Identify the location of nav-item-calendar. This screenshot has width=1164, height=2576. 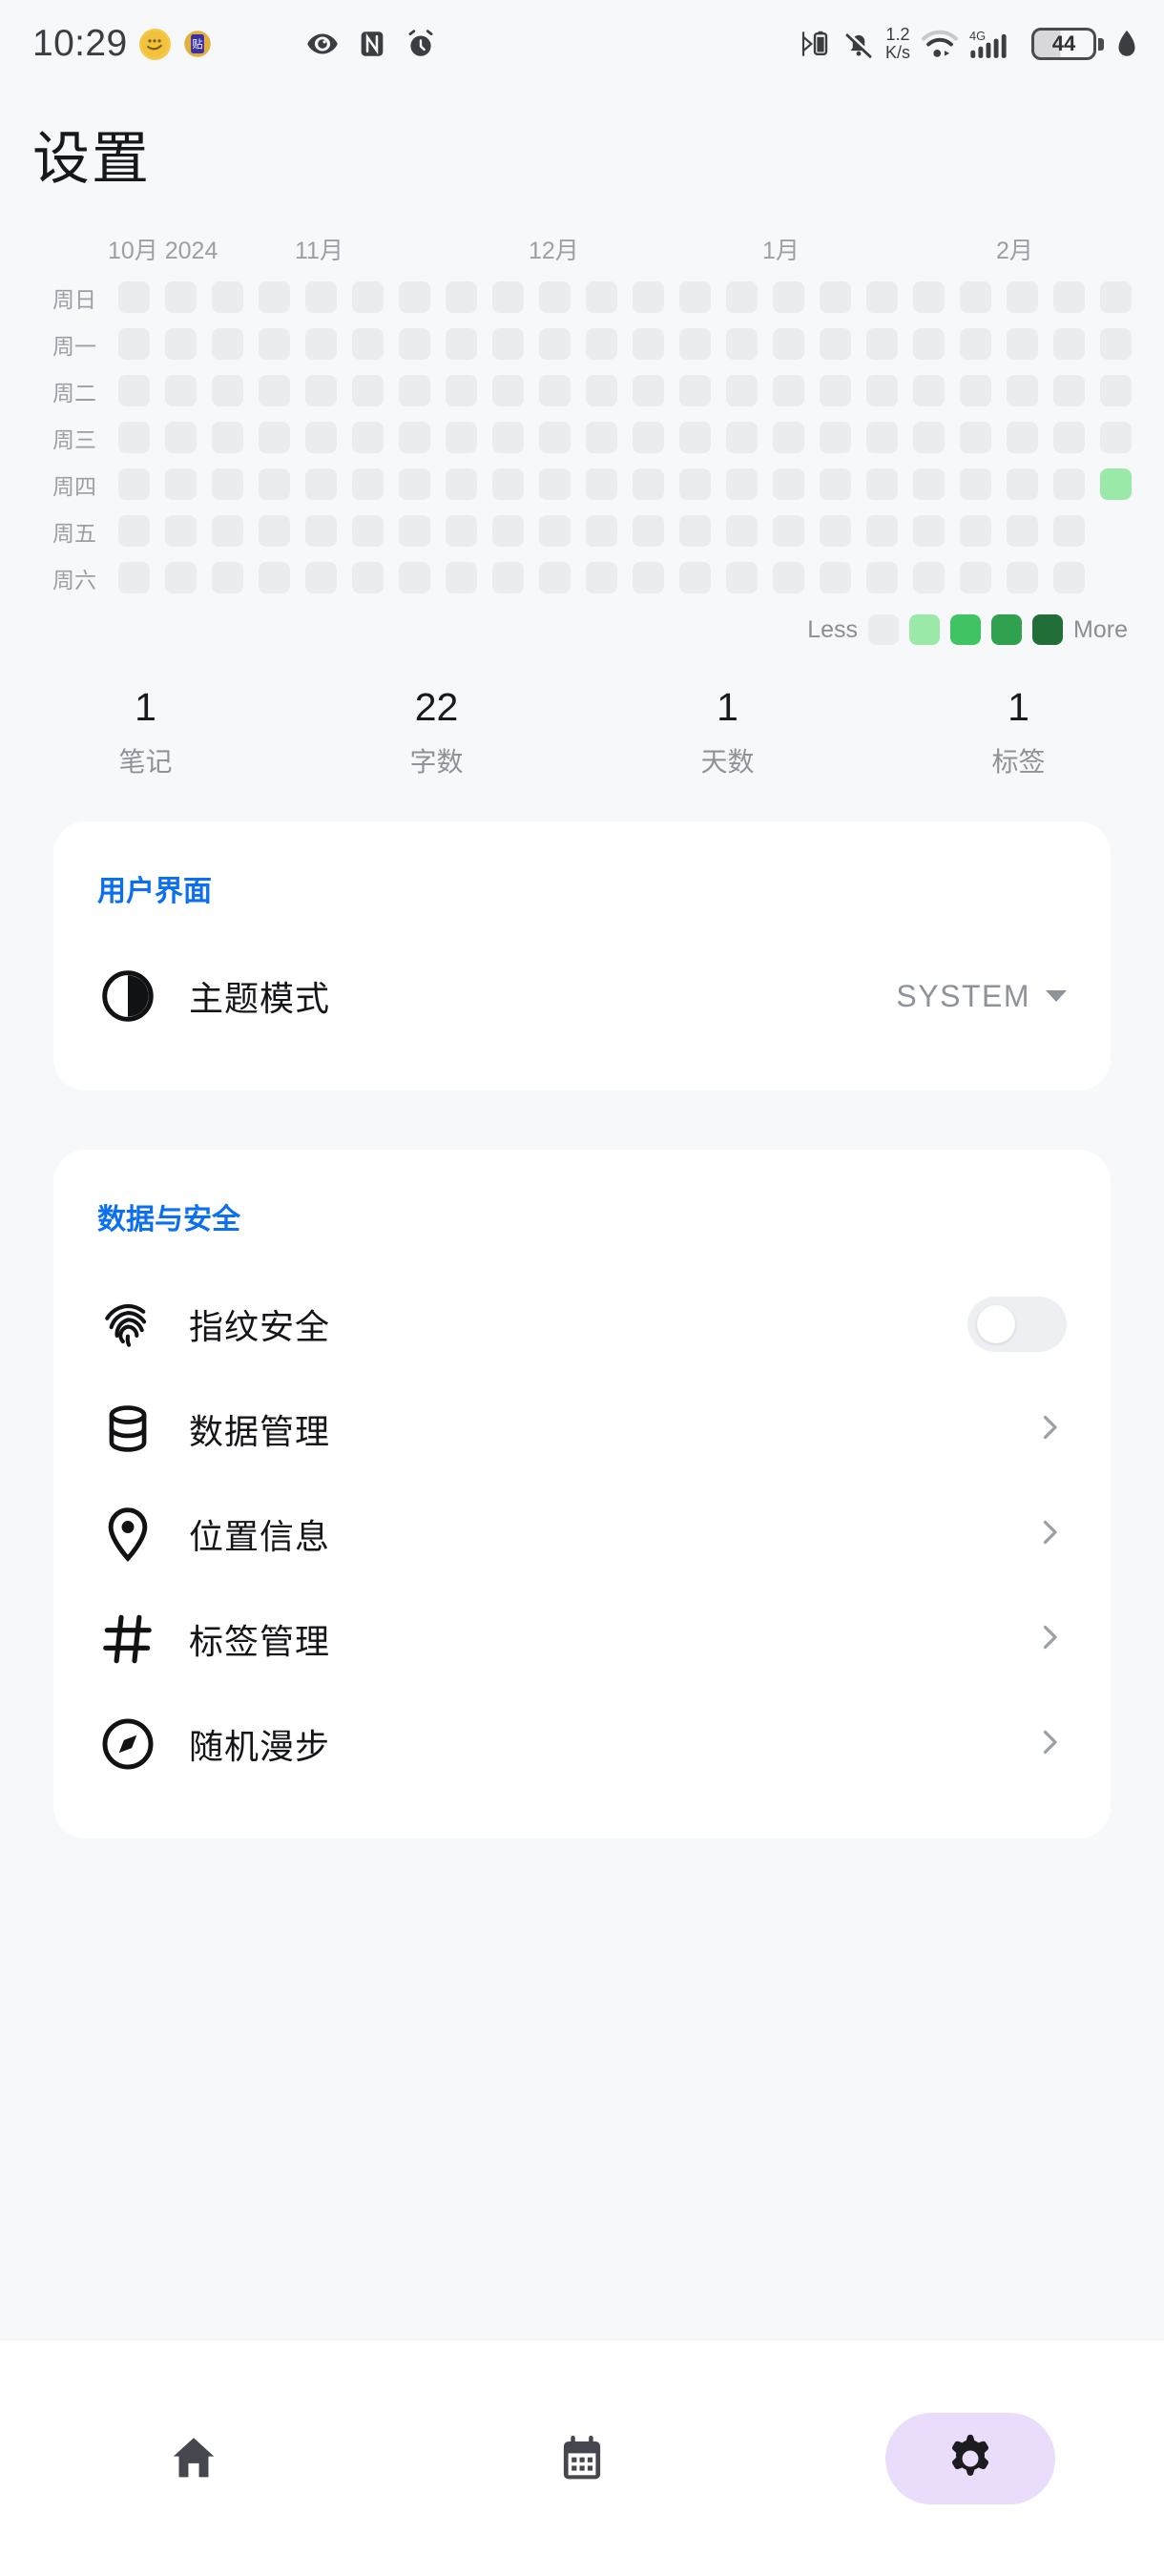
(582, 2458).